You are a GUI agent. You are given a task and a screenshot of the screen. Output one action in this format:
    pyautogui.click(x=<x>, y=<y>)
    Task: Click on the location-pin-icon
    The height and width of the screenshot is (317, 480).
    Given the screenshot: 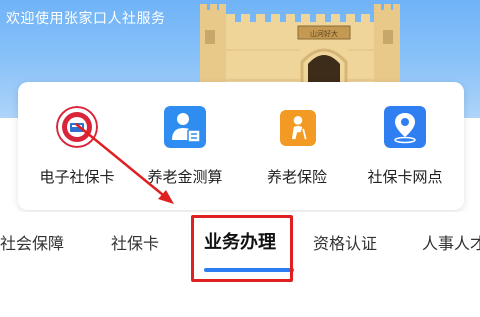 What is the action you would take?
    pyautogui.click(x=405, y=127)
    